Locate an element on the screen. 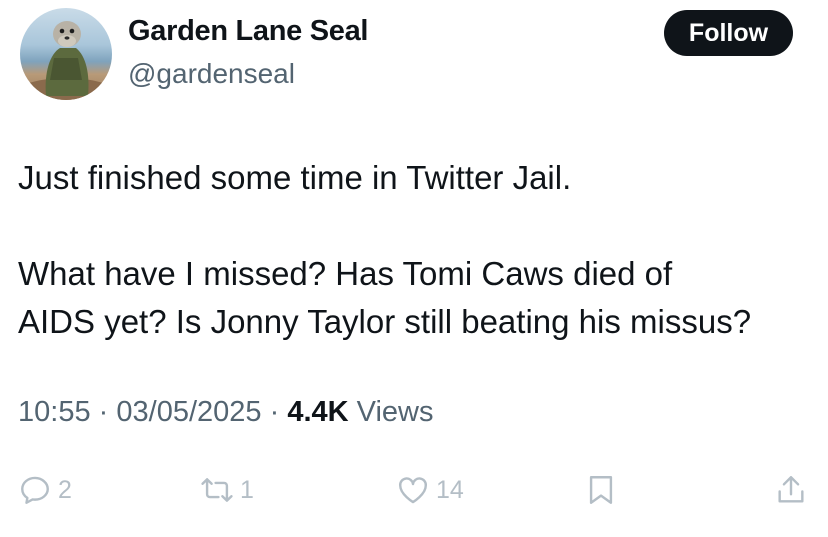 This screenshot has width=828, height=537. like-button: 14 is located at coordinates (430, 490).